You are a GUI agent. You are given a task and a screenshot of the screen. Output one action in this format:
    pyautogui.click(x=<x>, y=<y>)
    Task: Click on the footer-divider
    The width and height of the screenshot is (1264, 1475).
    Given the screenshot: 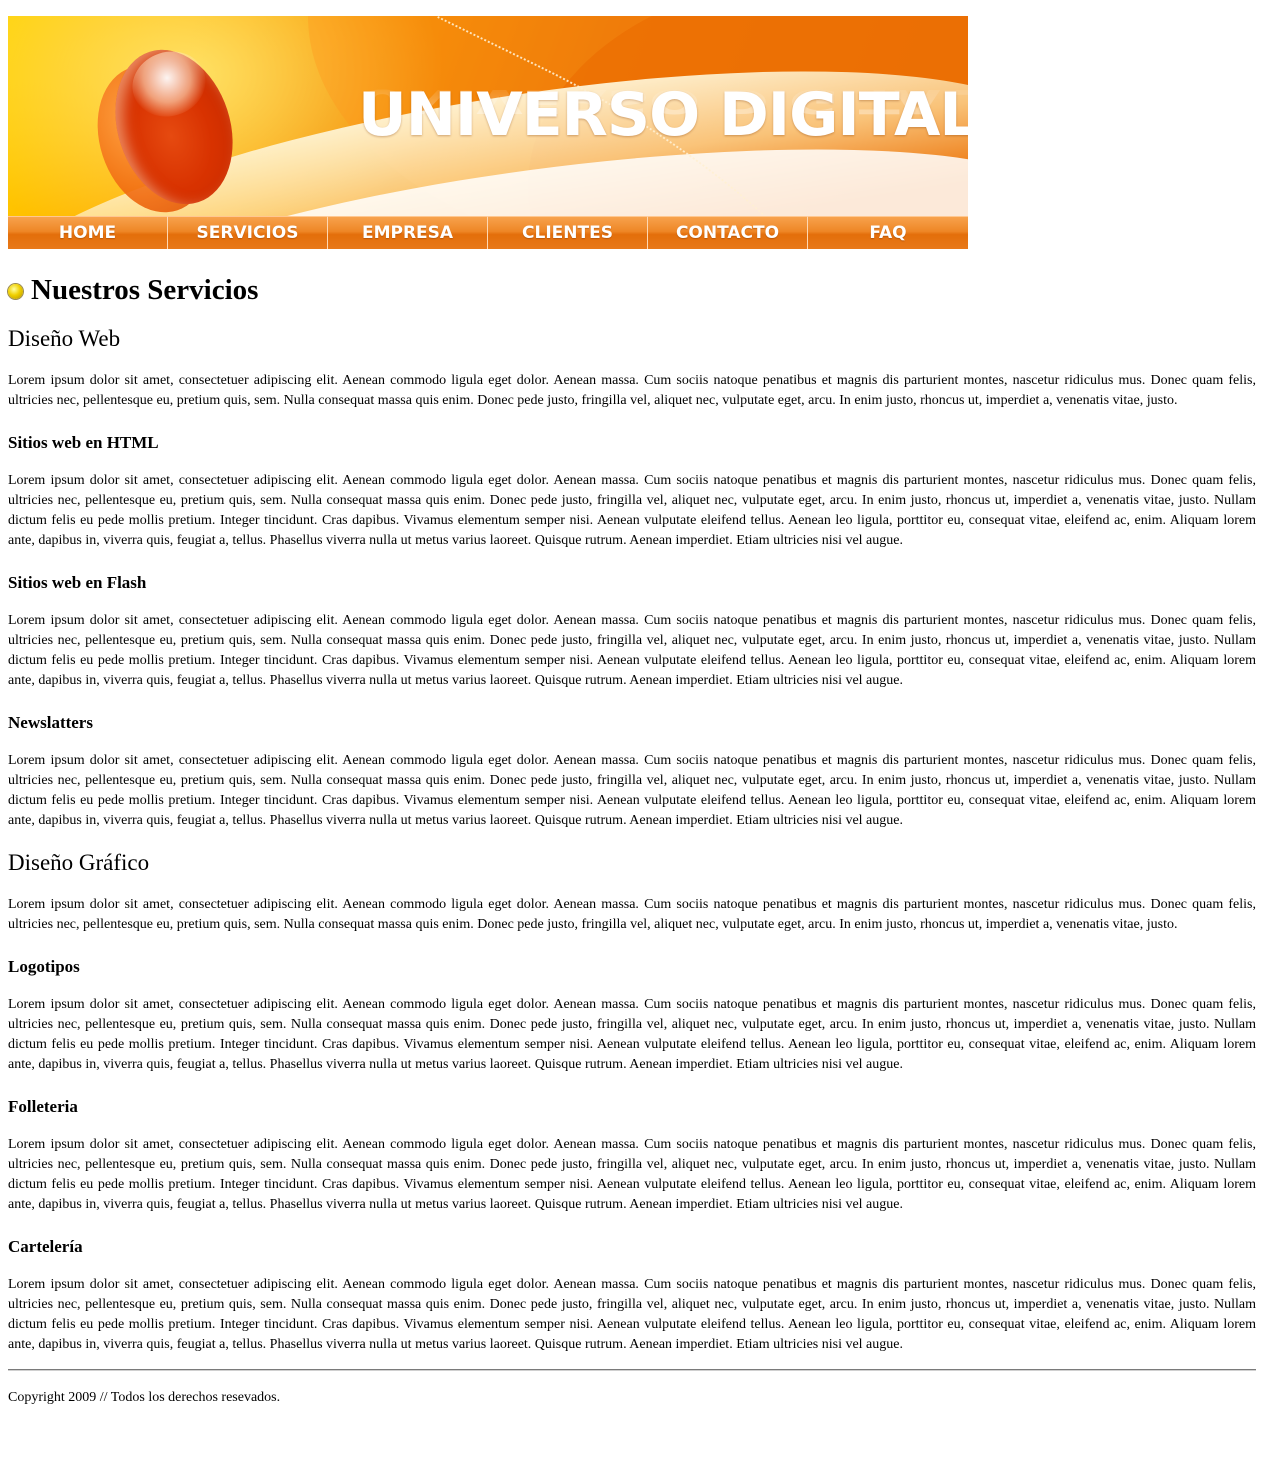 What is the action you would take?
    pyautogui.click(x=632, y=1370)
    